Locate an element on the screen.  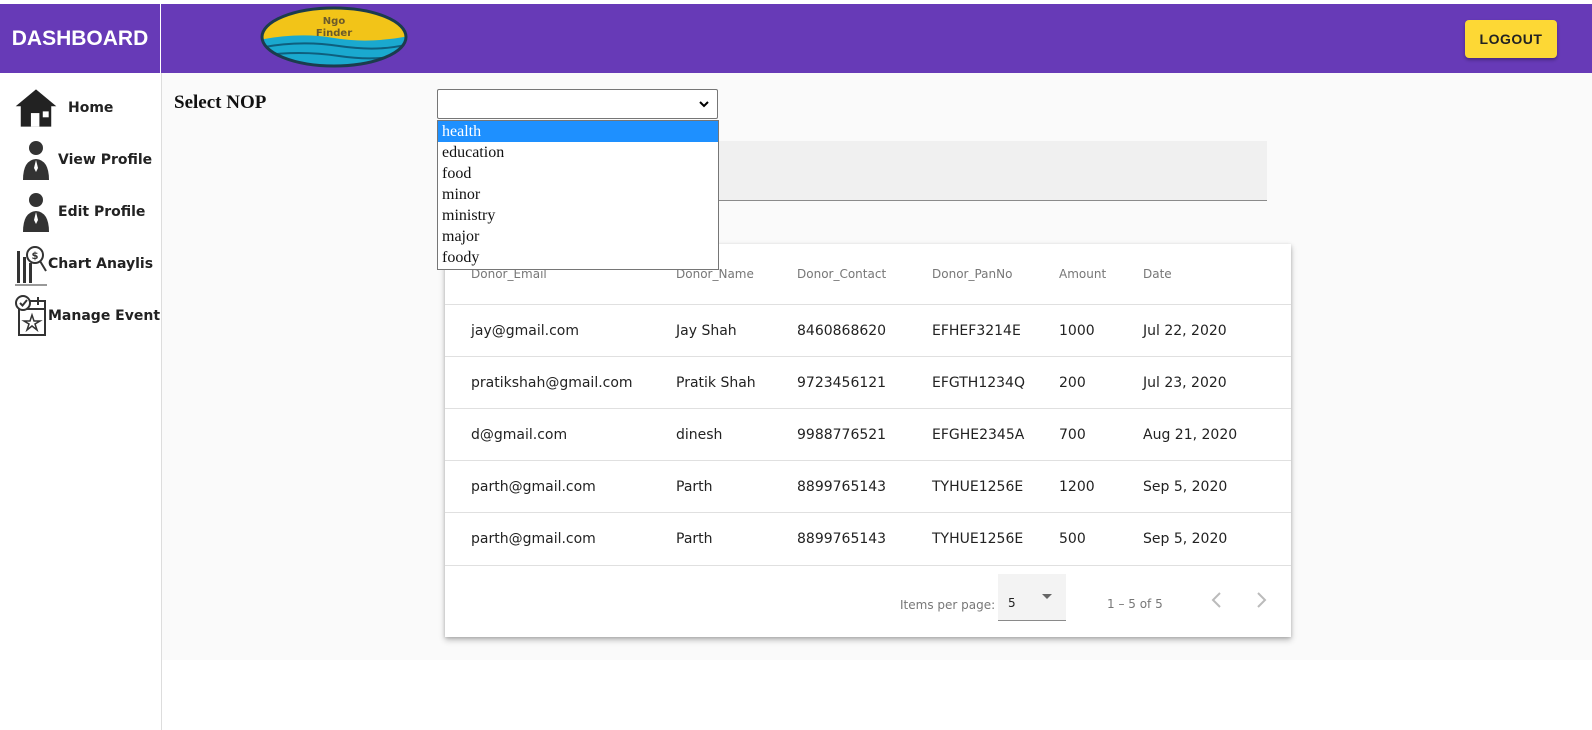
sidebar-item-label: View Profile is located at coordinates (105, 160).